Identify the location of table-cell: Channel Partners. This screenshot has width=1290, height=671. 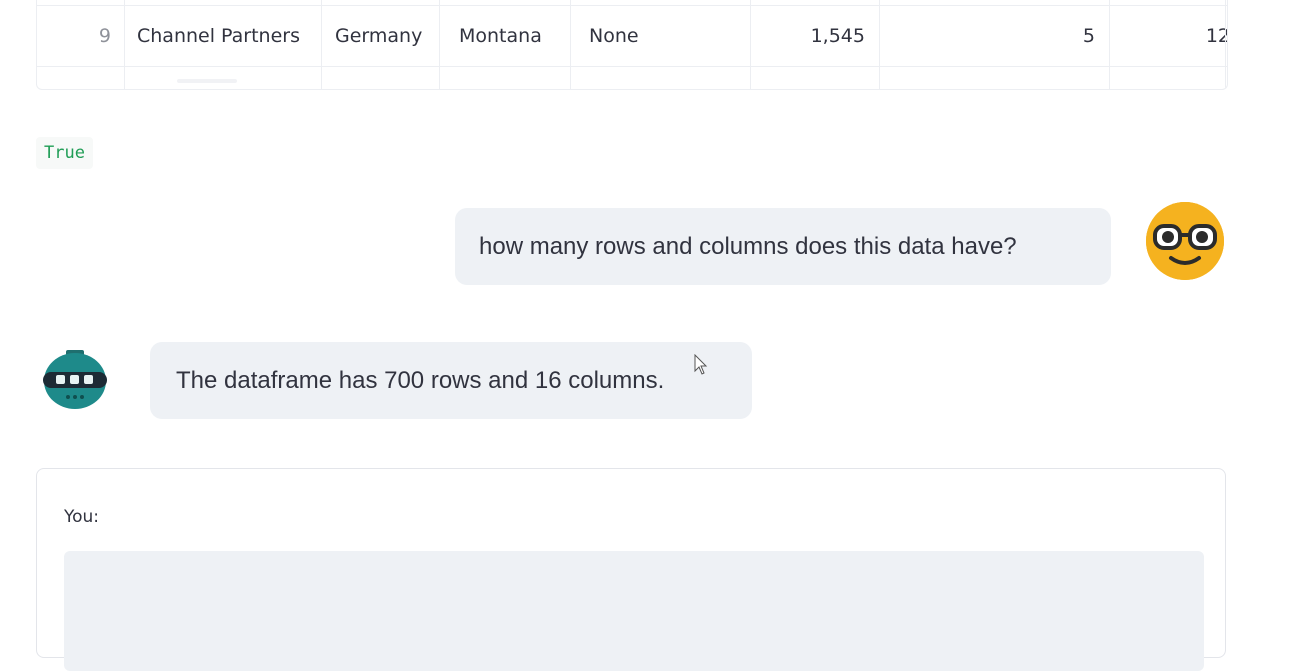
(223, 36).